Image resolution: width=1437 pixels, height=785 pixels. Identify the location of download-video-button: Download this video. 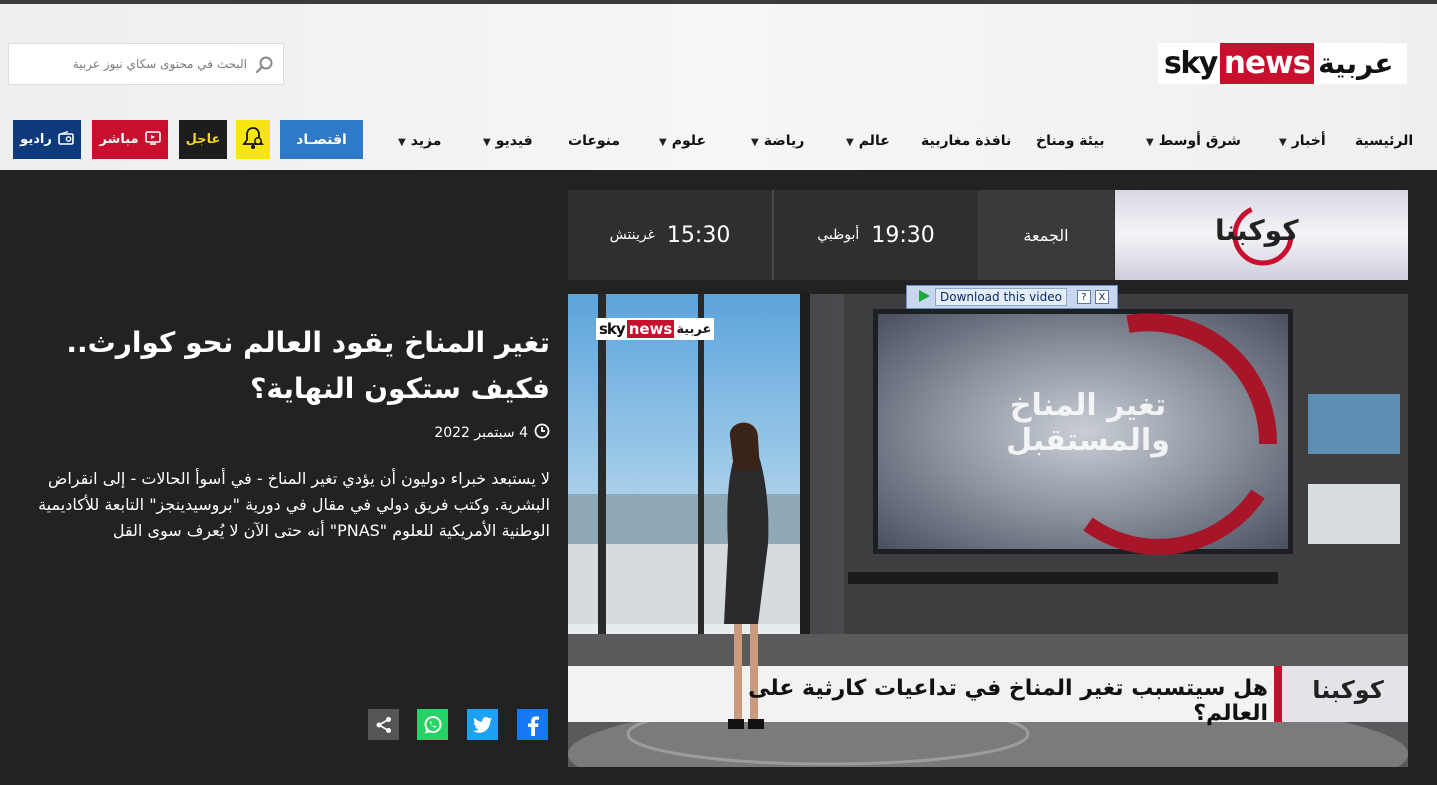
(1001, 297).